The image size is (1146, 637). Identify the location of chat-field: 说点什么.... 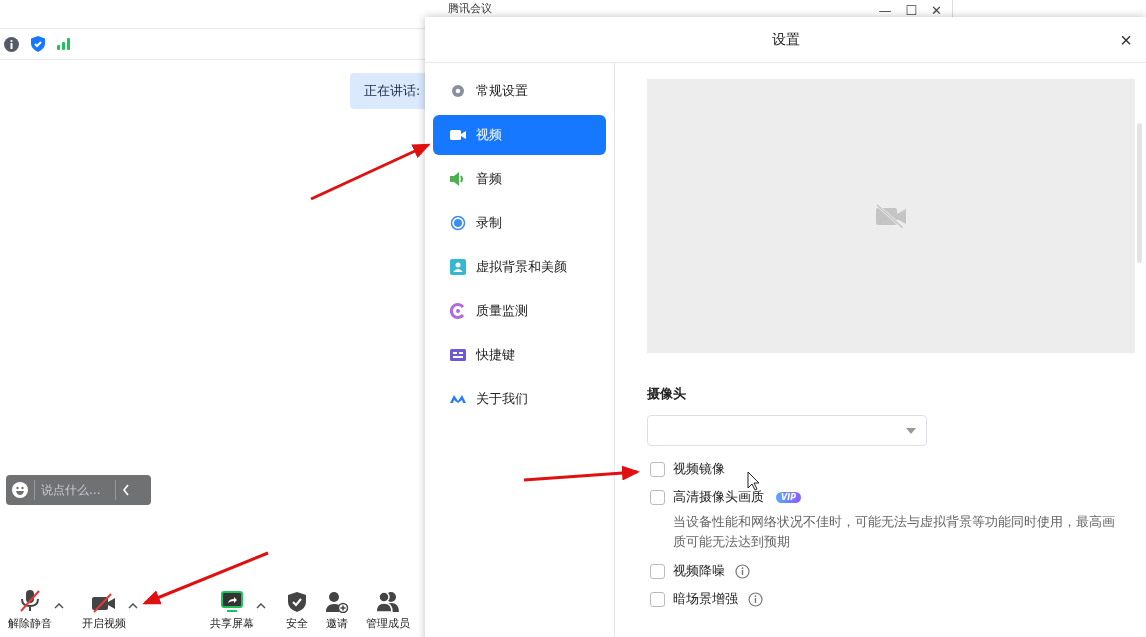
(78, 490).